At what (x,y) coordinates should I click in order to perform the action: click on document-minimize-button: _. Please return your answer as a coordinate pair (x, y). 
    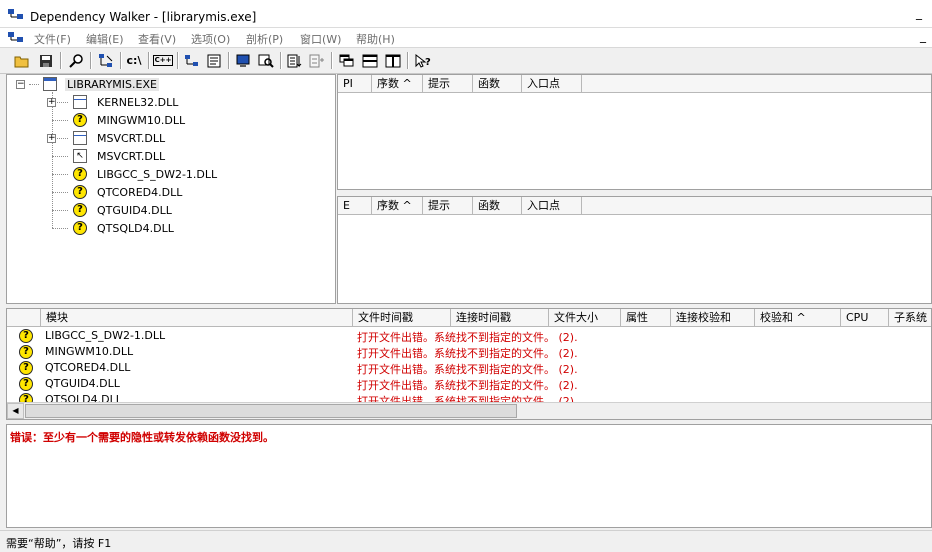
    Looking at the image, I should click on (923, 36).